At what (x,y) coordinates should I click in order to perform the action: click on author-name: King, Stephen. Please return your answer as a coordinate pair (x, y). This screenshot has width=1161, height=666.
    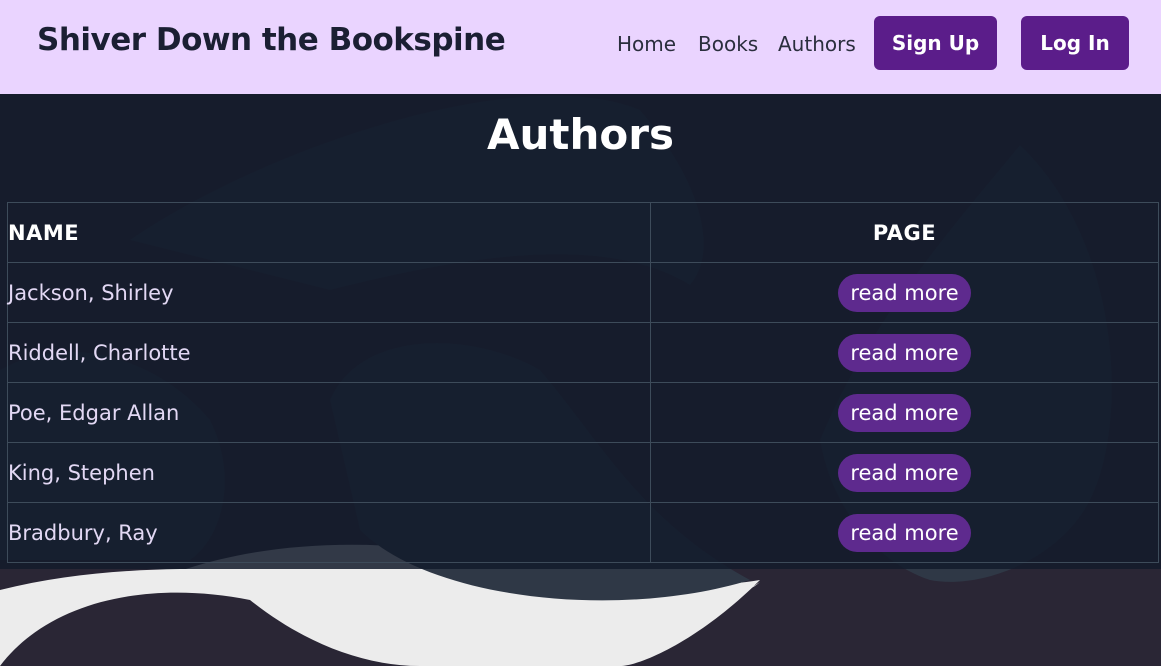
    Looking at the image, I should click on (329, 472).